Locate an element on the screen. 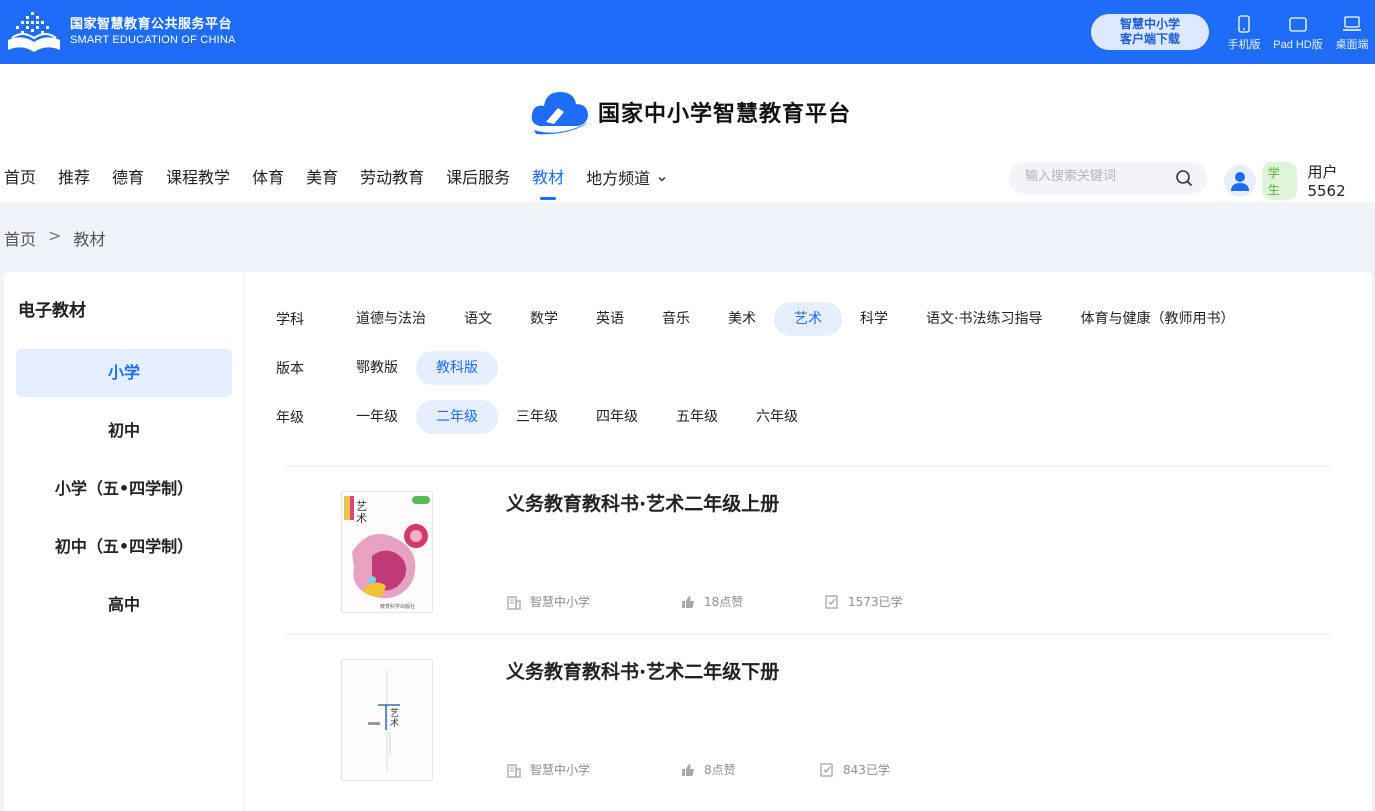 The width and height of the screenshot is (1375, 811). subject-option: 体育与健康（教师用书） is located at coordinates (1157, 319).